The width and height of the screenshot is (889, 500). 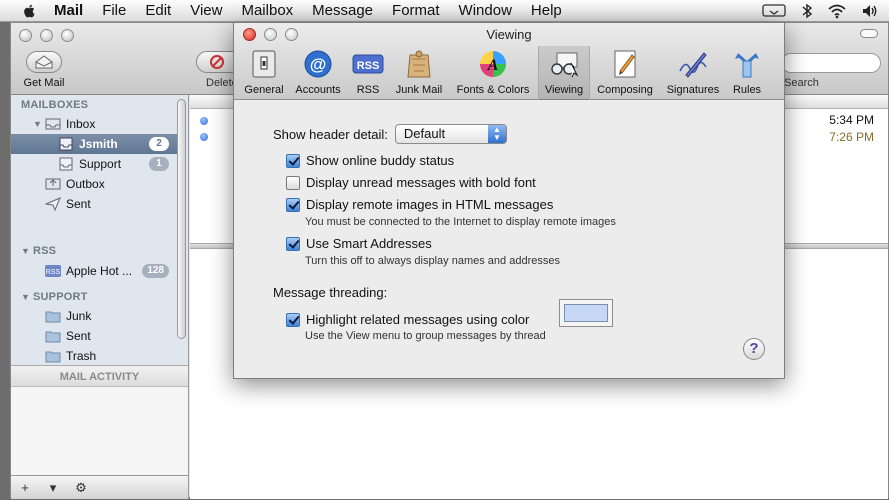 What do you see at coordinates (870, 11) in the screenshot?
I see `volume-icon` at bounding box center [870, 11].